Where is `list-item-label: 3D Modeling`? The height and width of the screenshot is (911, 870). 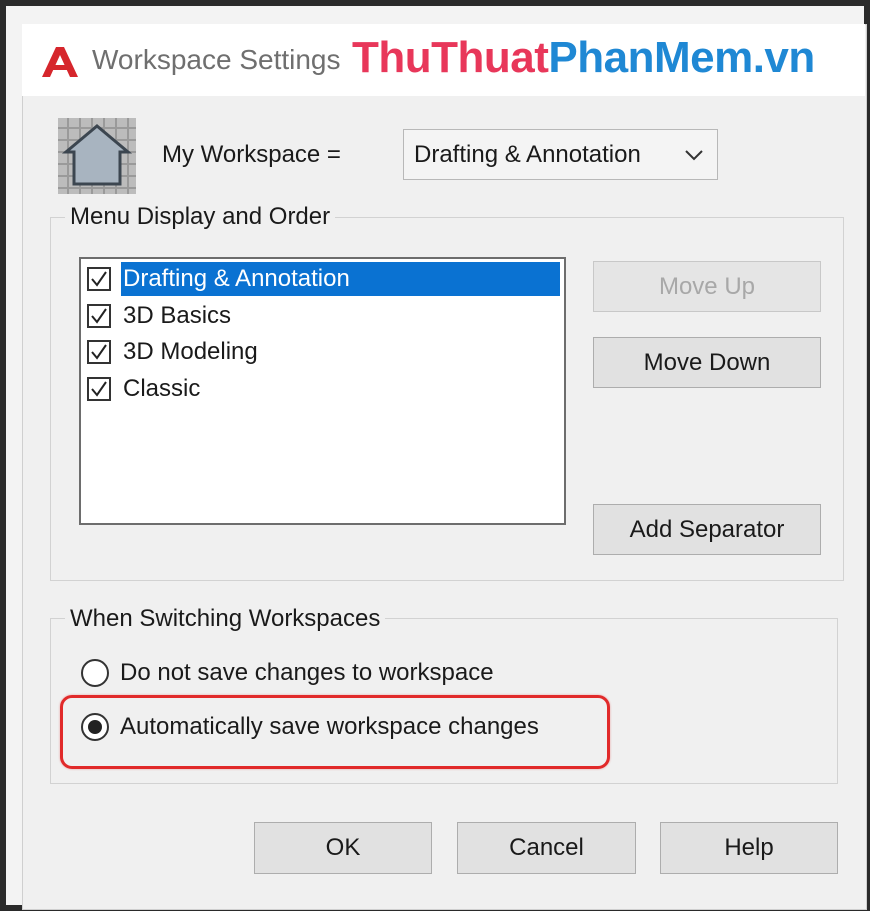 list-item-label: 3D Modeling is located at coordinates (190, 351).